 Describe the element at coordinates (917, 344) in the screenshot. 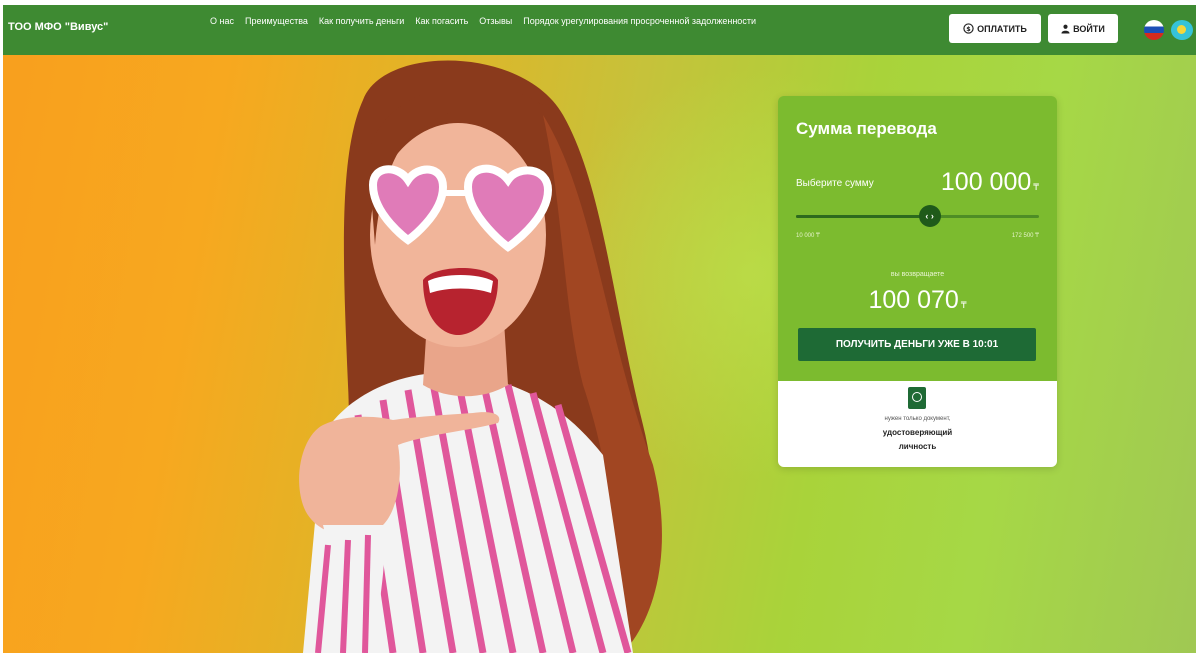

I see `get-money-button: ПОЛУЧИТЬ ДЕНЬГИ УЖЕ В 10:01` at that location.